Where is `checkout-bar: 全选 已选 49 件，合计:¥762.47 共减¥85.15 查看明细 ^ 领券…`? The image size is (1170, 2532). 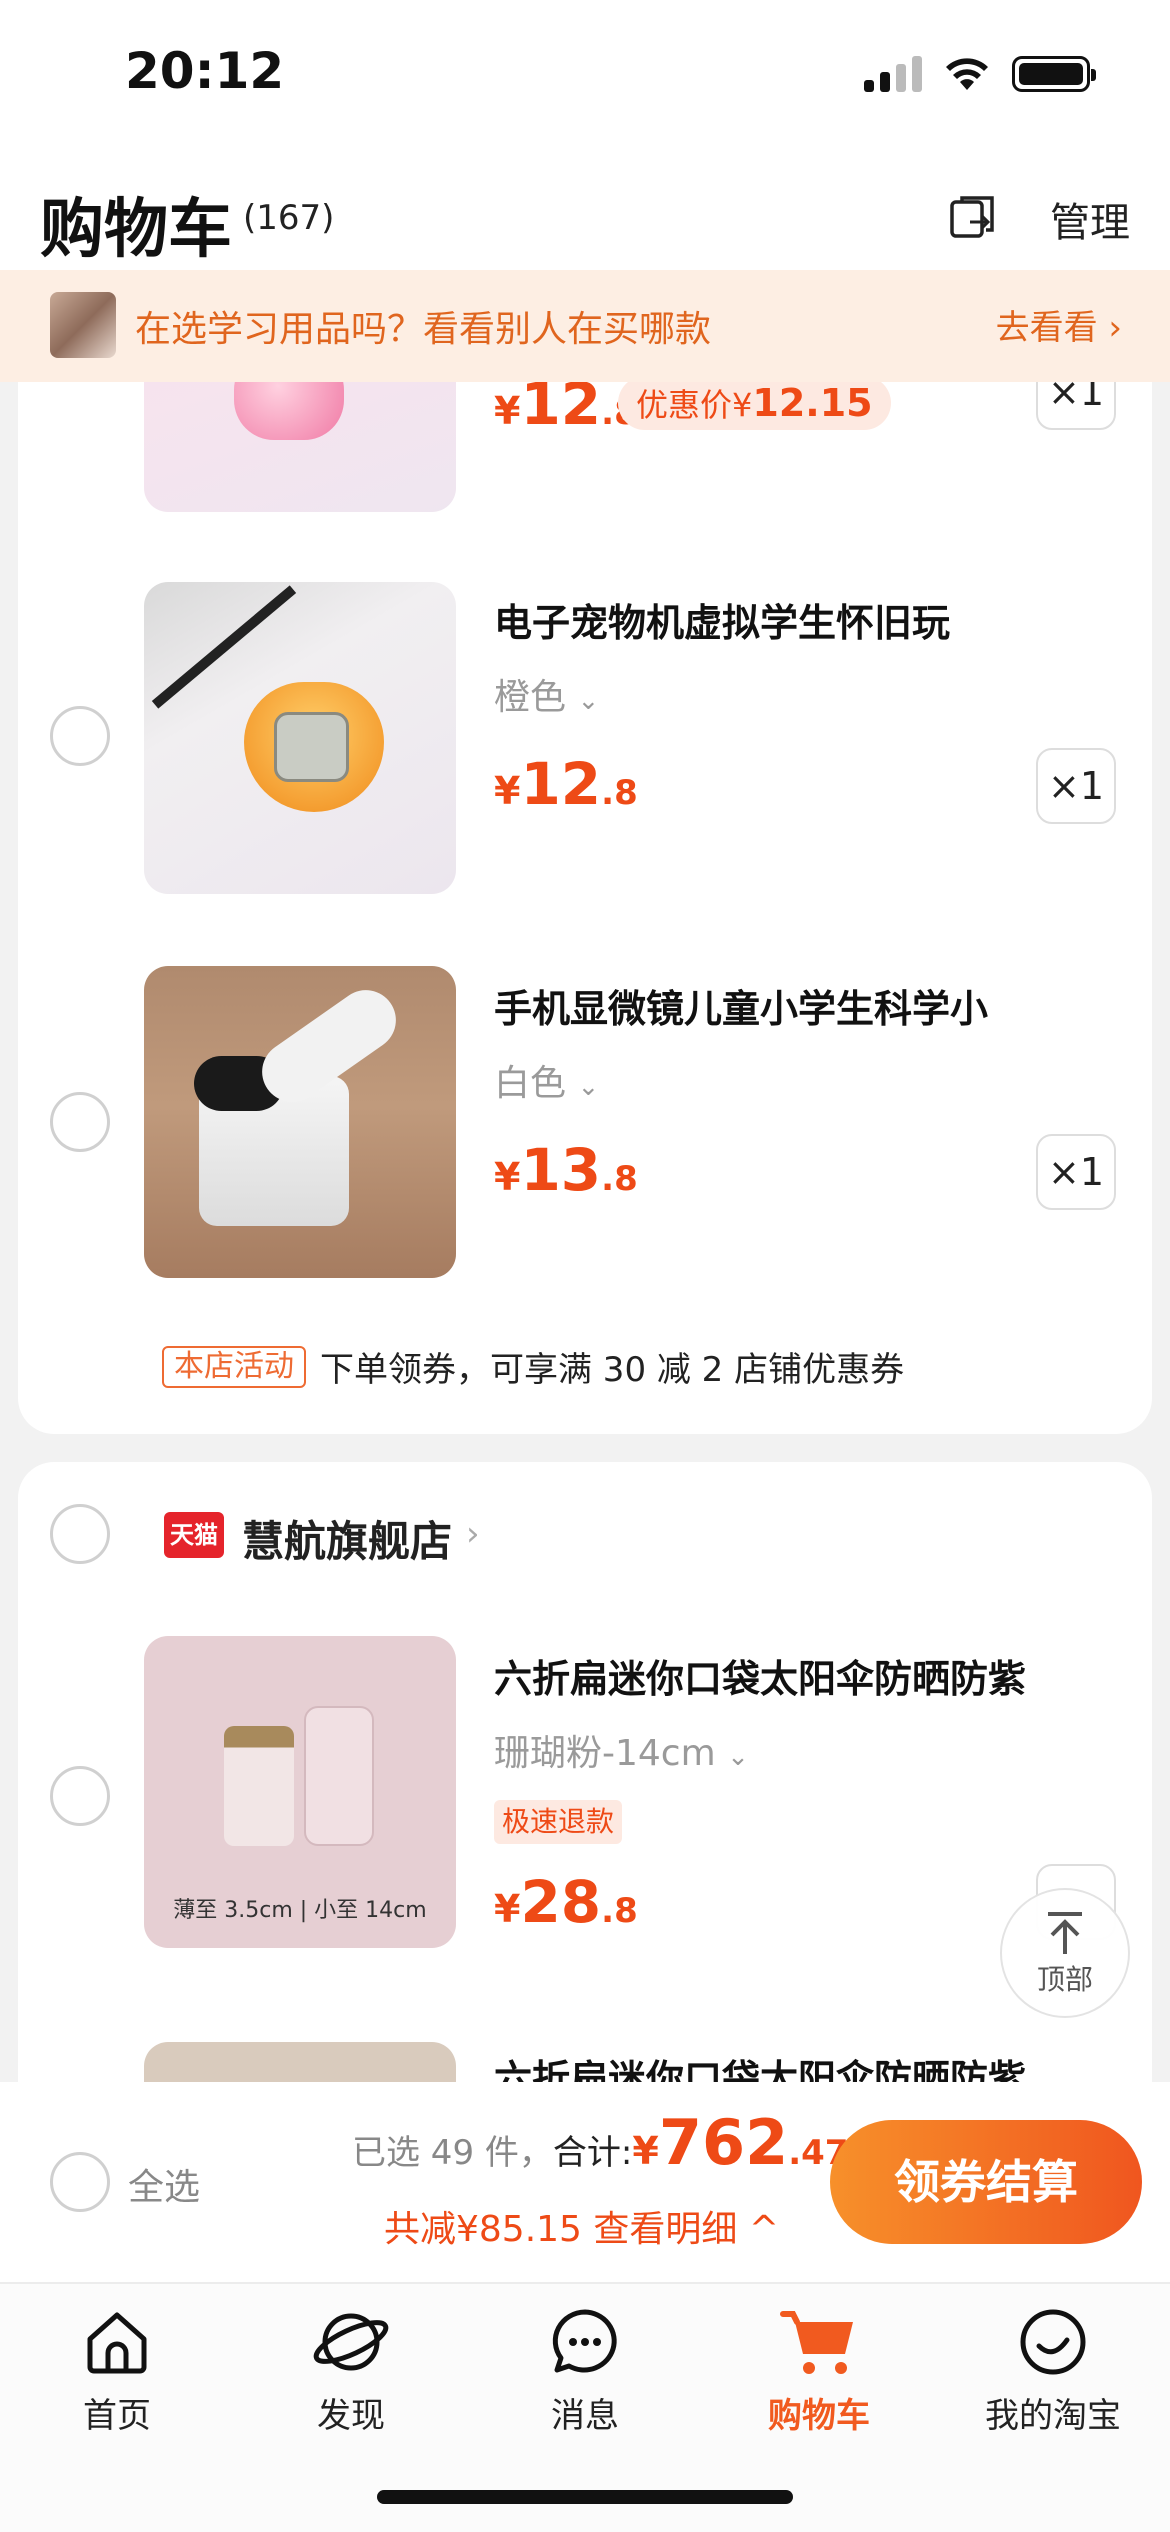 checkout-bar: 全选 已选 49 件，合计:¥762.47 共减¥85.15 查看明细 ^ 领券… is located at coordinates (585, 2182).